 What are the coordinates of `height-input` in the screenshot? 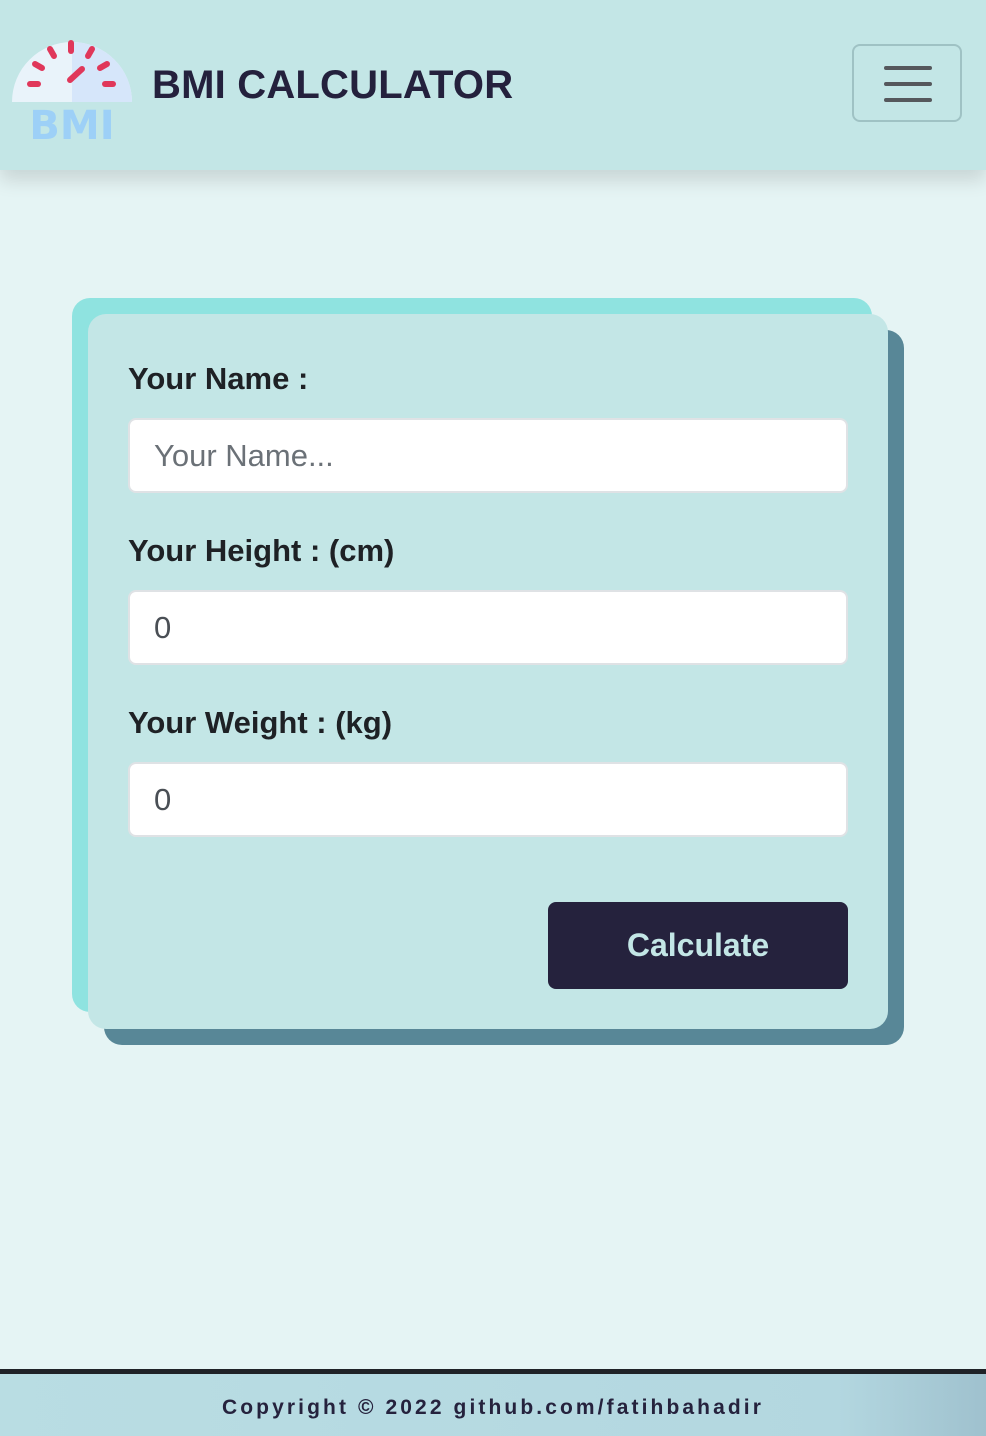 It's located at (488, 627).